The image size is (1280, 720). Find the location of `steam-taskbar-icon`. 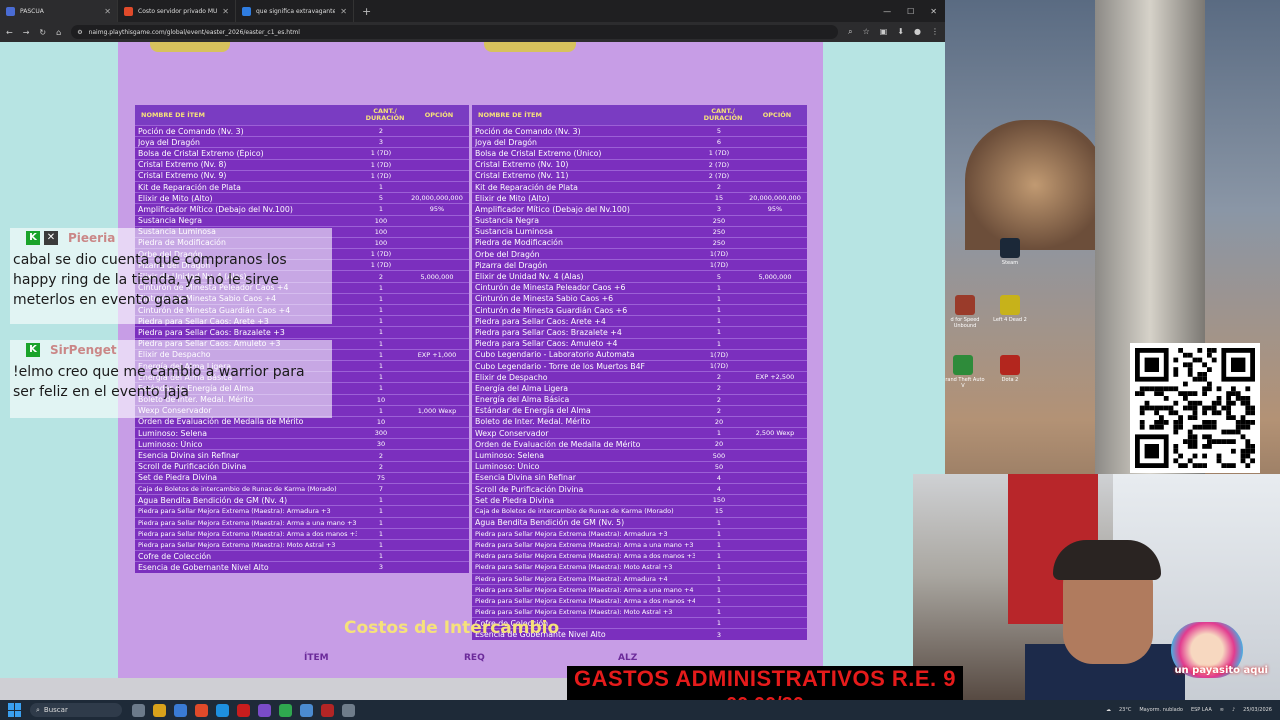

steam-taskbar-icon is located at coordinates (306, 710).